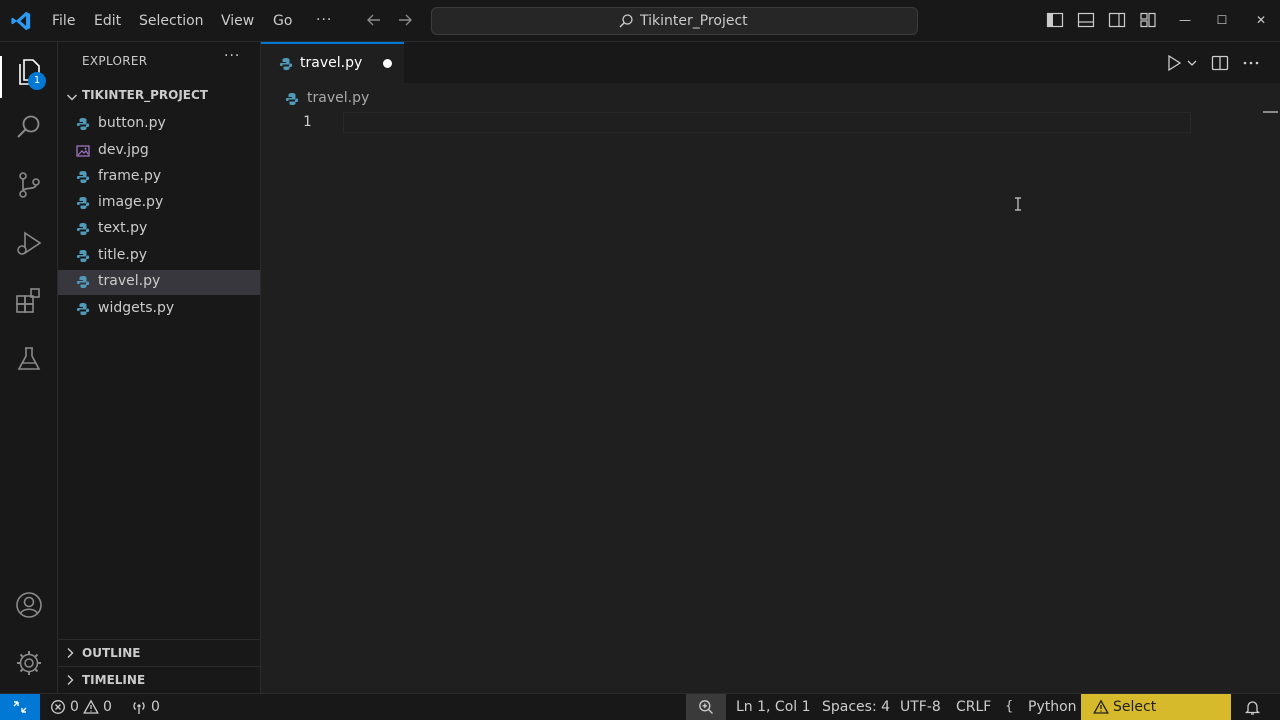  I want to click on select-interpreter-label: Select Interpreter, so click(1135, 707).